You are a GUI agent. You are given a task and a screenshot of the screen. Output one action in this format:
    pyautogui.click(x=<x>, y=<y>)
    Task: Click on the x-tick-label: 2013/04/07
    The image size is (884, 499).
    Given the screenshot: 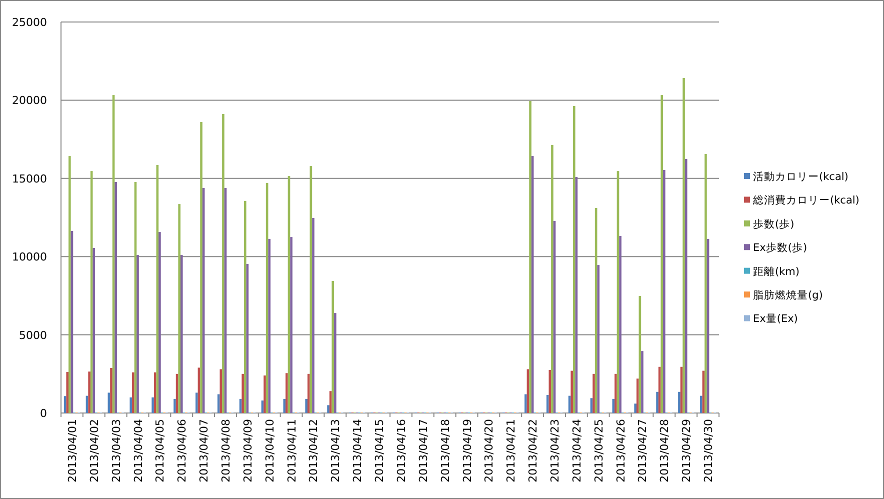 What is the action you would take?
    pyautogui.click(x=204, y=450)
    